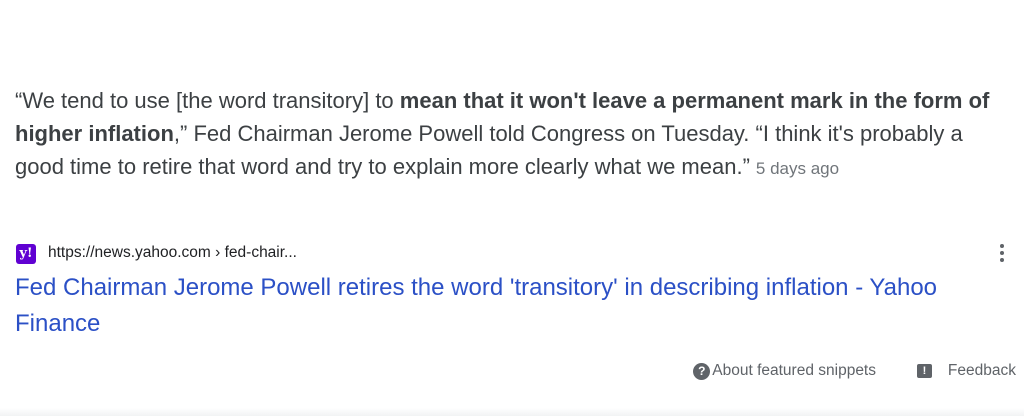  I want to click on about-featured-snippets-link: ? About featured snippets, so click(784, 371).